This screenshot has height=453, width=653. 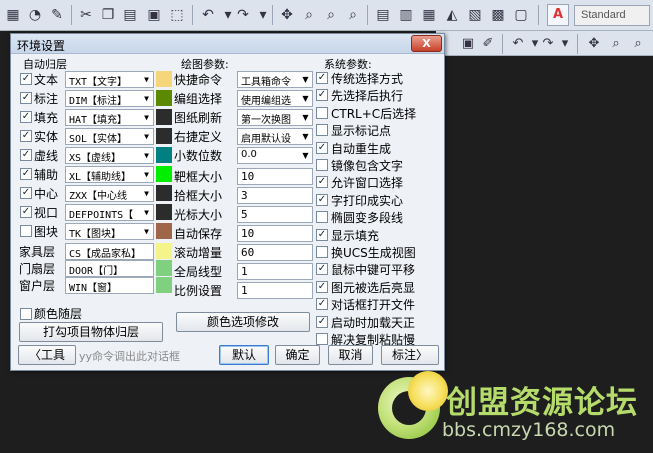 What do you see at coordinates (227, 44) in the screenshot?
I see `dialog-titlebar: 环境设置 X` at bounding box center [227, 44].